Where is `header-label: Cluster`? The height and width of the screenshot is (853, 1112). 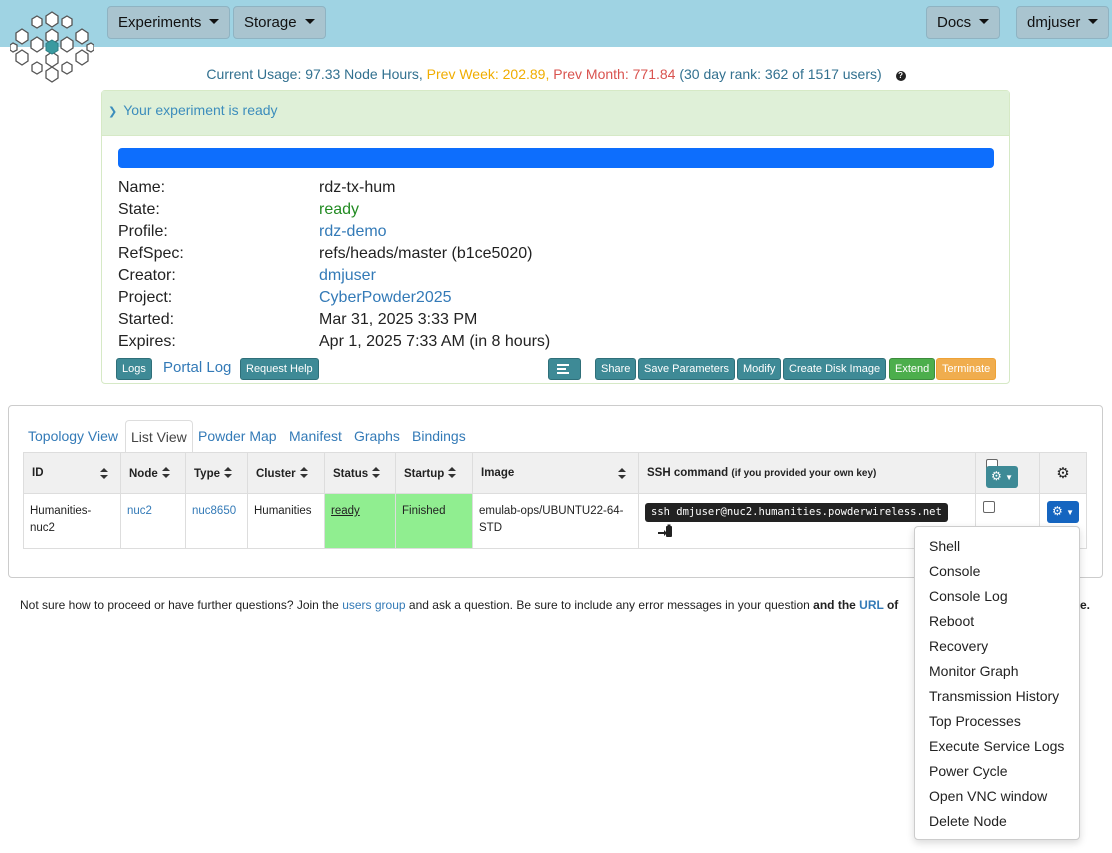 header-label: Cluster is located at coordinates (276, 473).